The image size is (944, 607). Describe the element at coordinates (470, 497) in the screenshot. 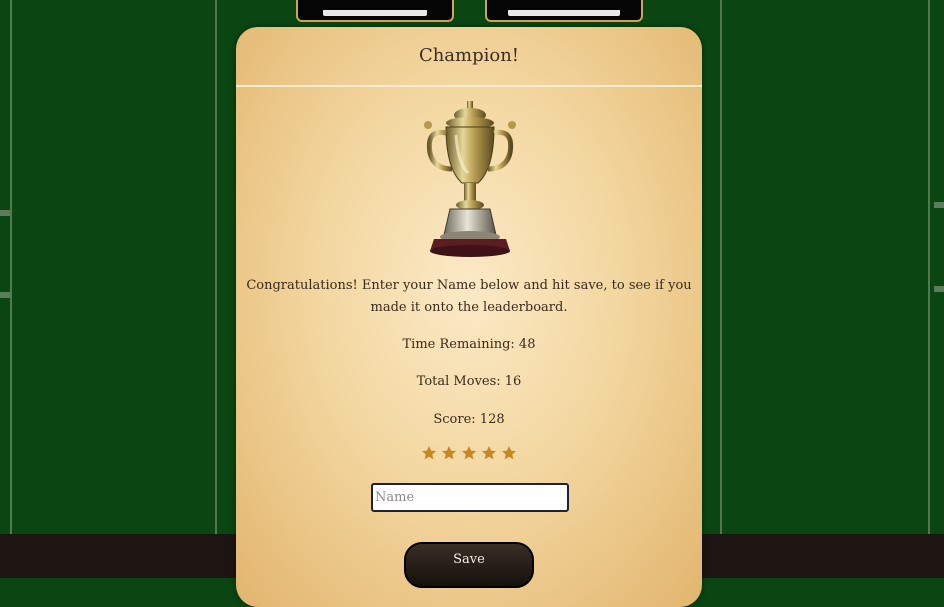

I see `name-input` at that location.